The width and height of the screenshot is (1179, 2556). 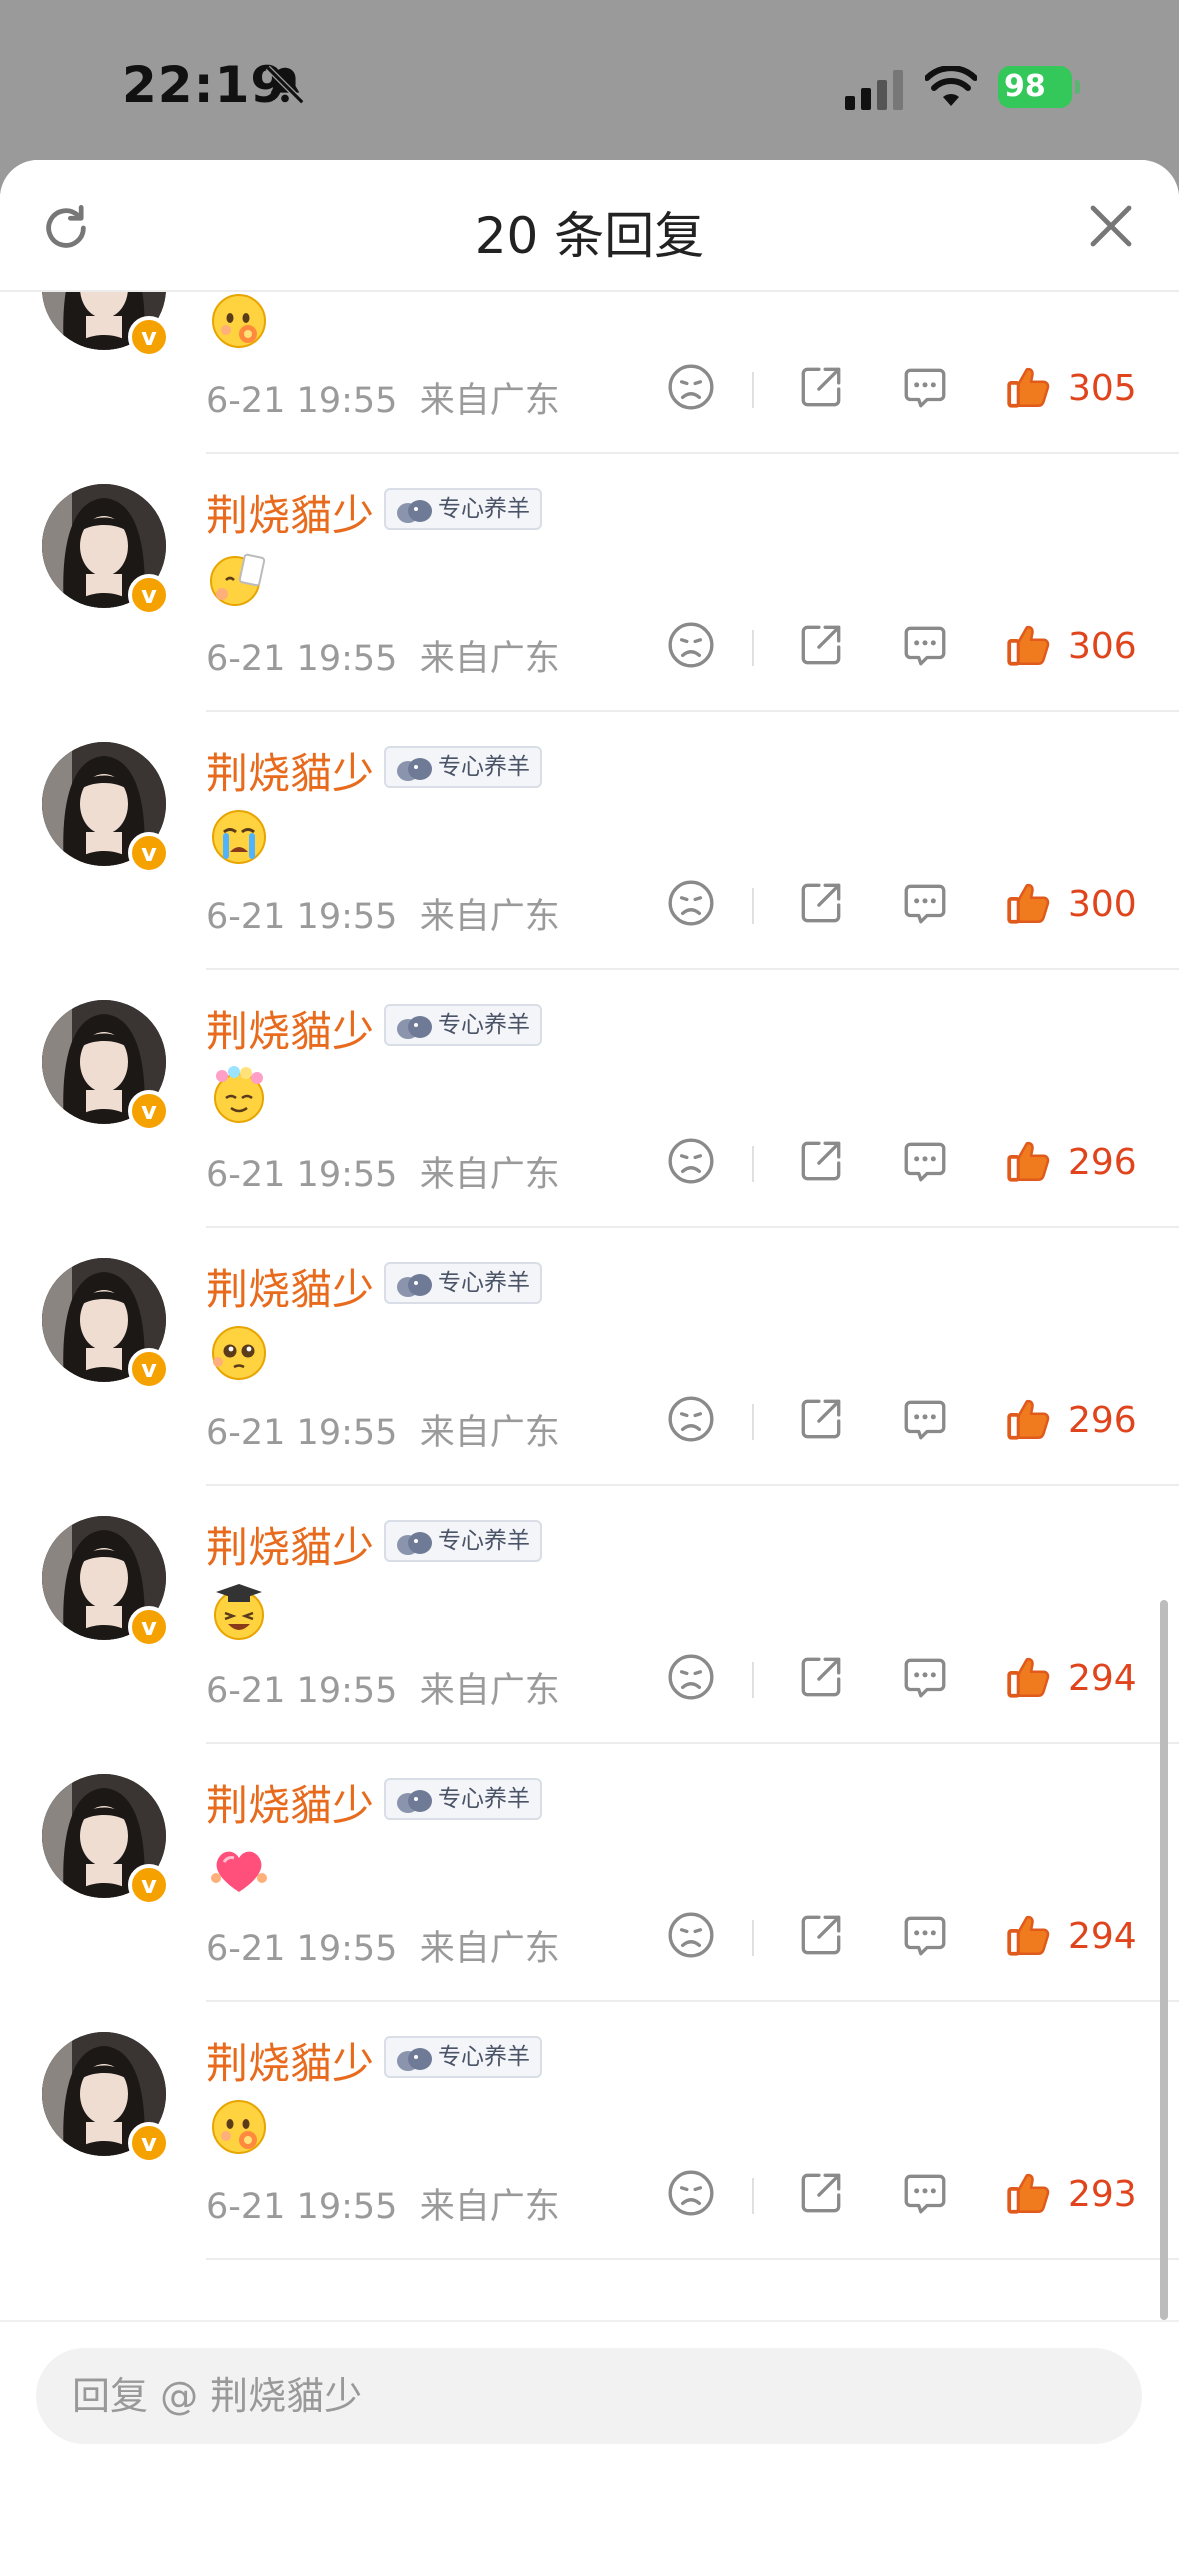 What do you see at coordinates (1102, 1678) in the screenshot?
I see `like-count: 294` at bounding box center [1102, 1678].